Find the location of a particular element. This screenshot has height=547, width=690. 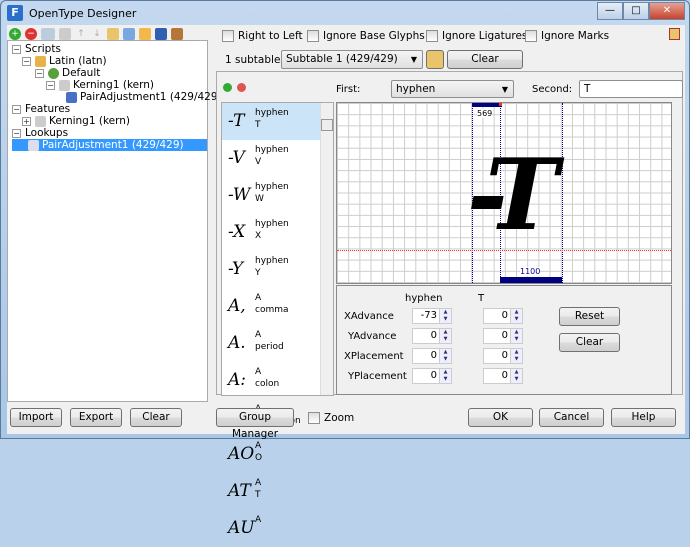

width-handle is located at coordinates (500, 104).